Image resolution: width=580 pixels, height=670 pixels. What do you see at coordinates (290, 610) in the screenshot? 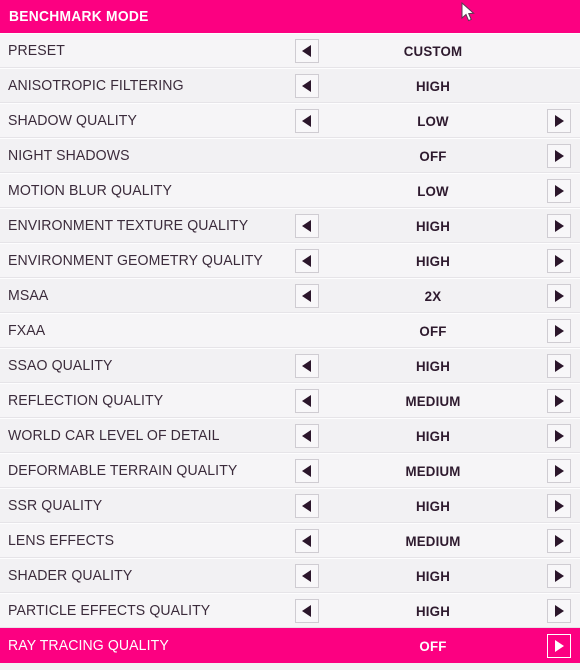
I see `setting-row: PARTICLE EFFECTS QUALITY HIGH` at bounding box center [290, 610].